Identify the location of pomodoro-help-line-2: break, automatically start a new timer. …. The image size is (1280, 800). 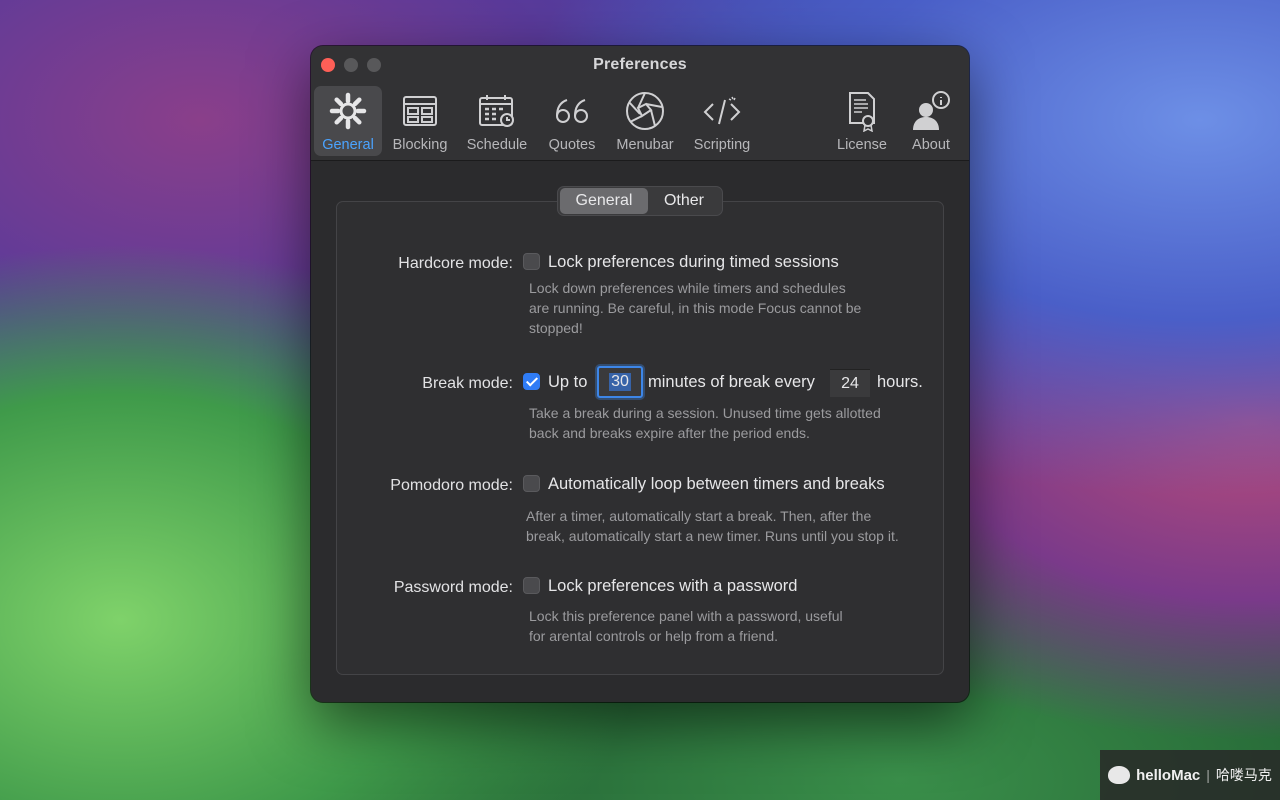
(712, 536).